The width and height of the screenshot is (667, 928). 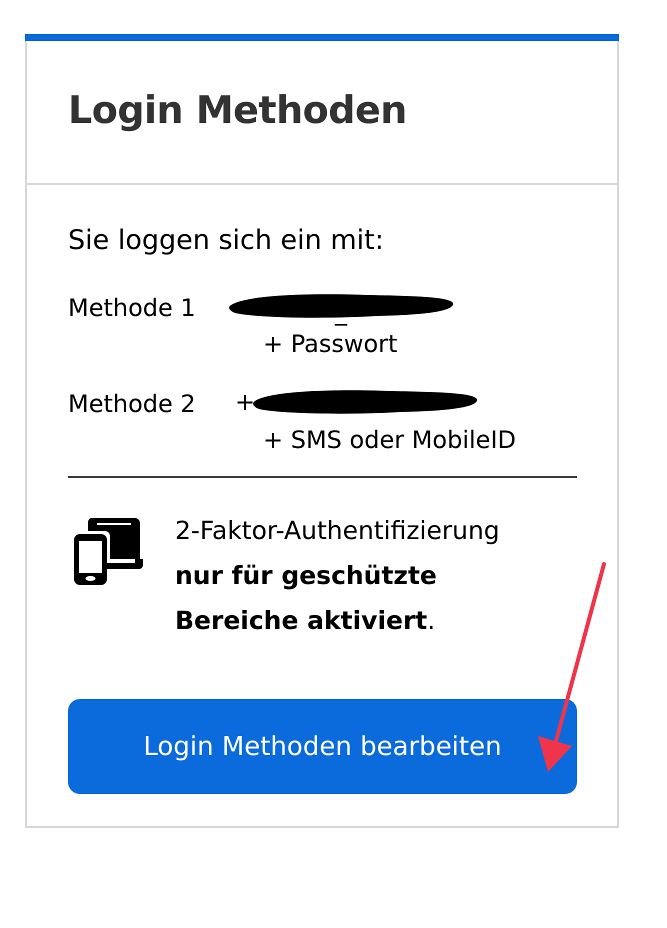 I want to click on method-value: _, so click(x=341, y=312).